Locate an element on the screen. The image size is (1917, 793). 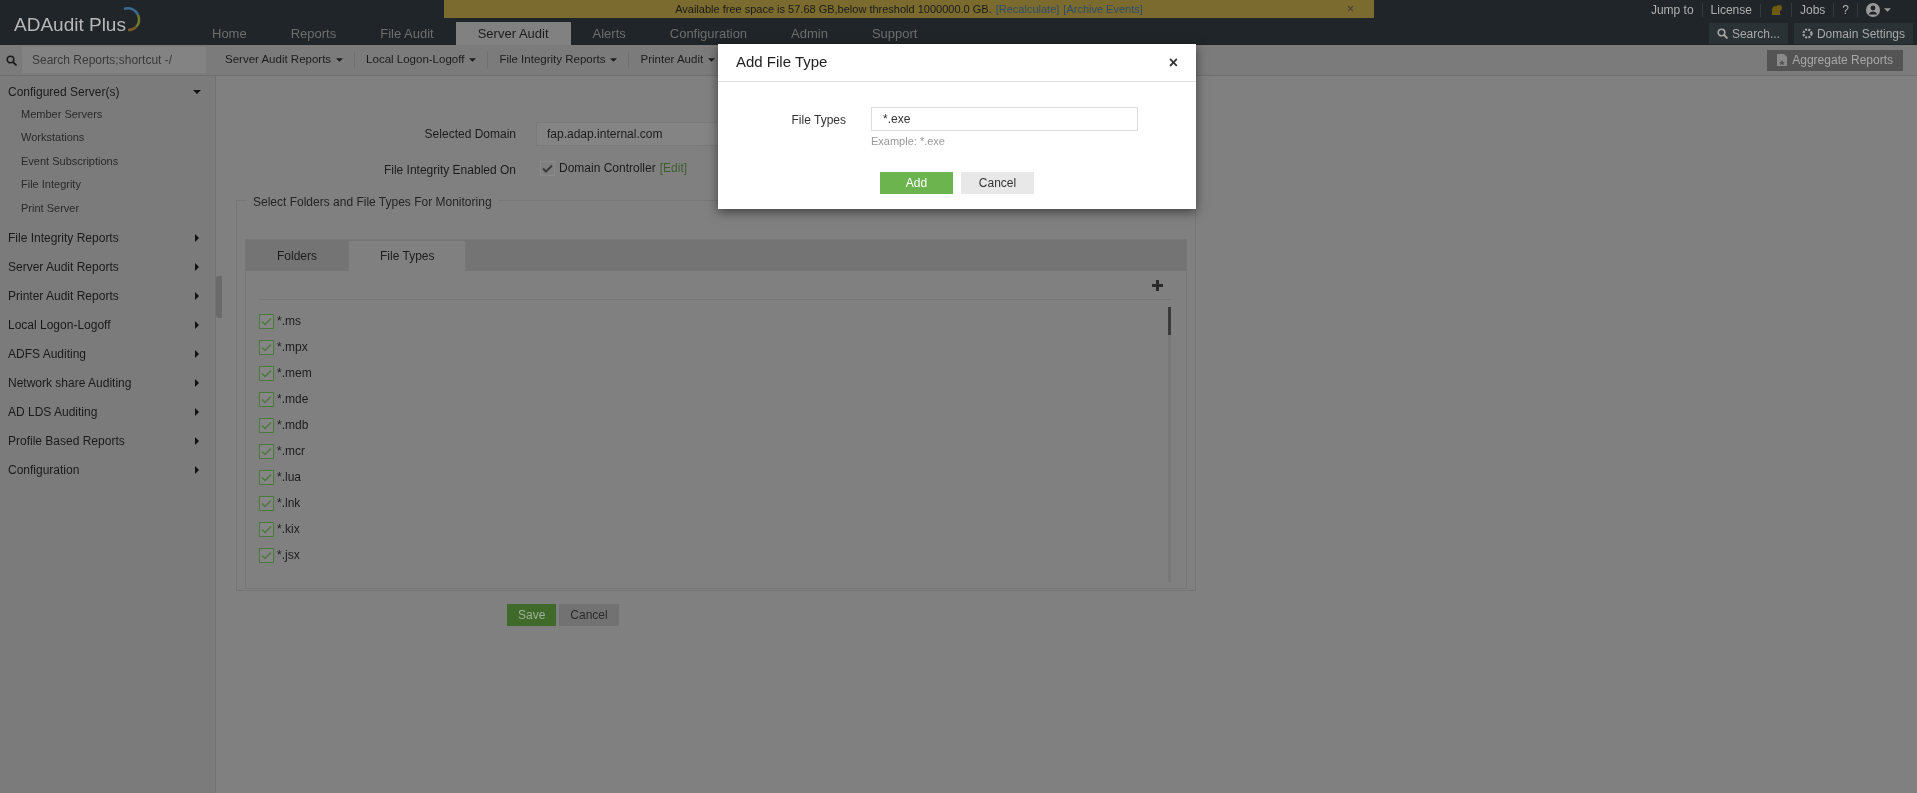
header-link: Jump to is located at coordinates (1672, 10).